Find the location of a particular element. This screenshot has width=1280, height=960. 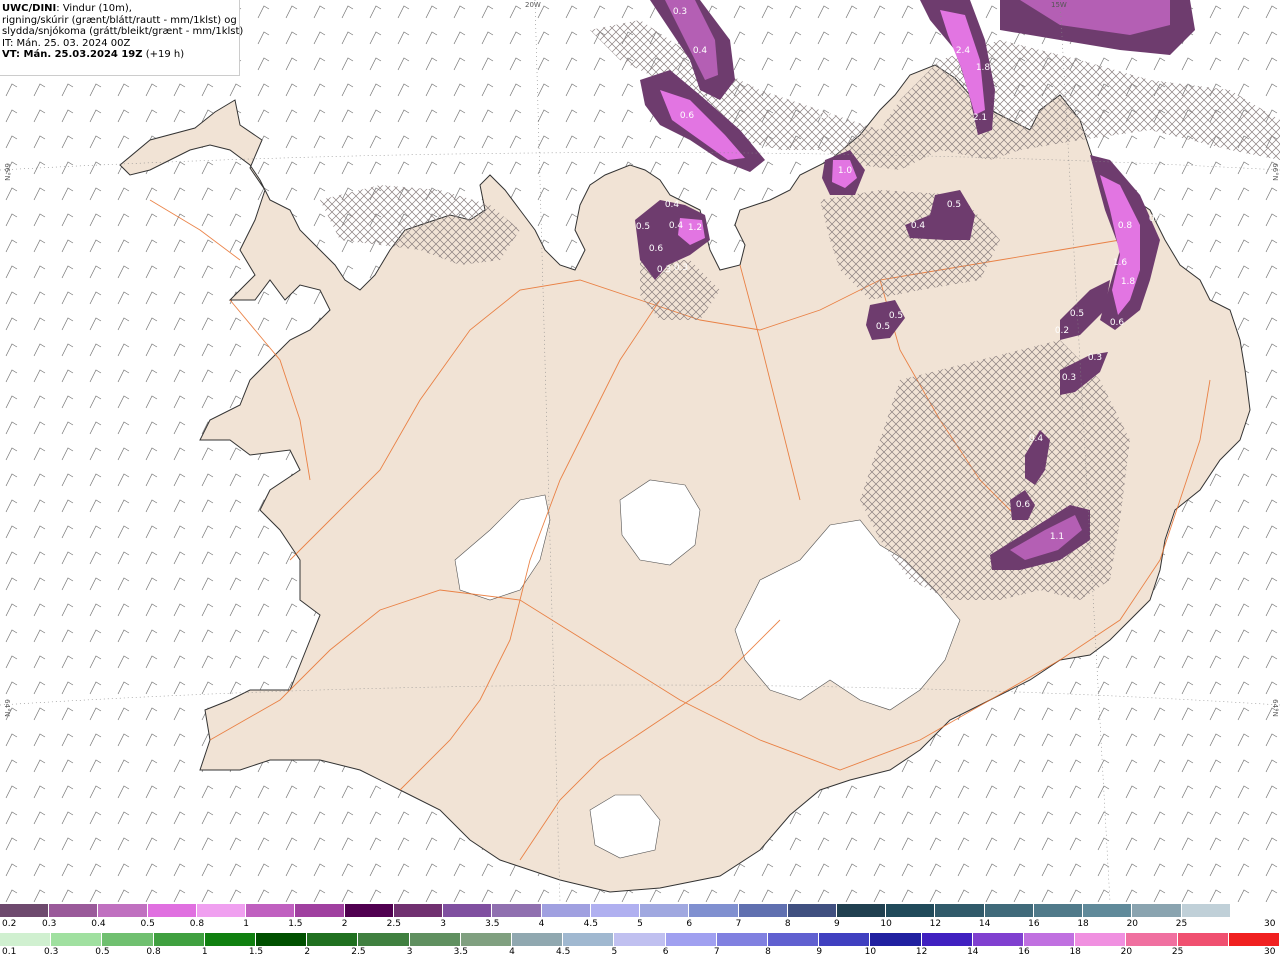

snow-colorbar is located at coordinates (640, 910).